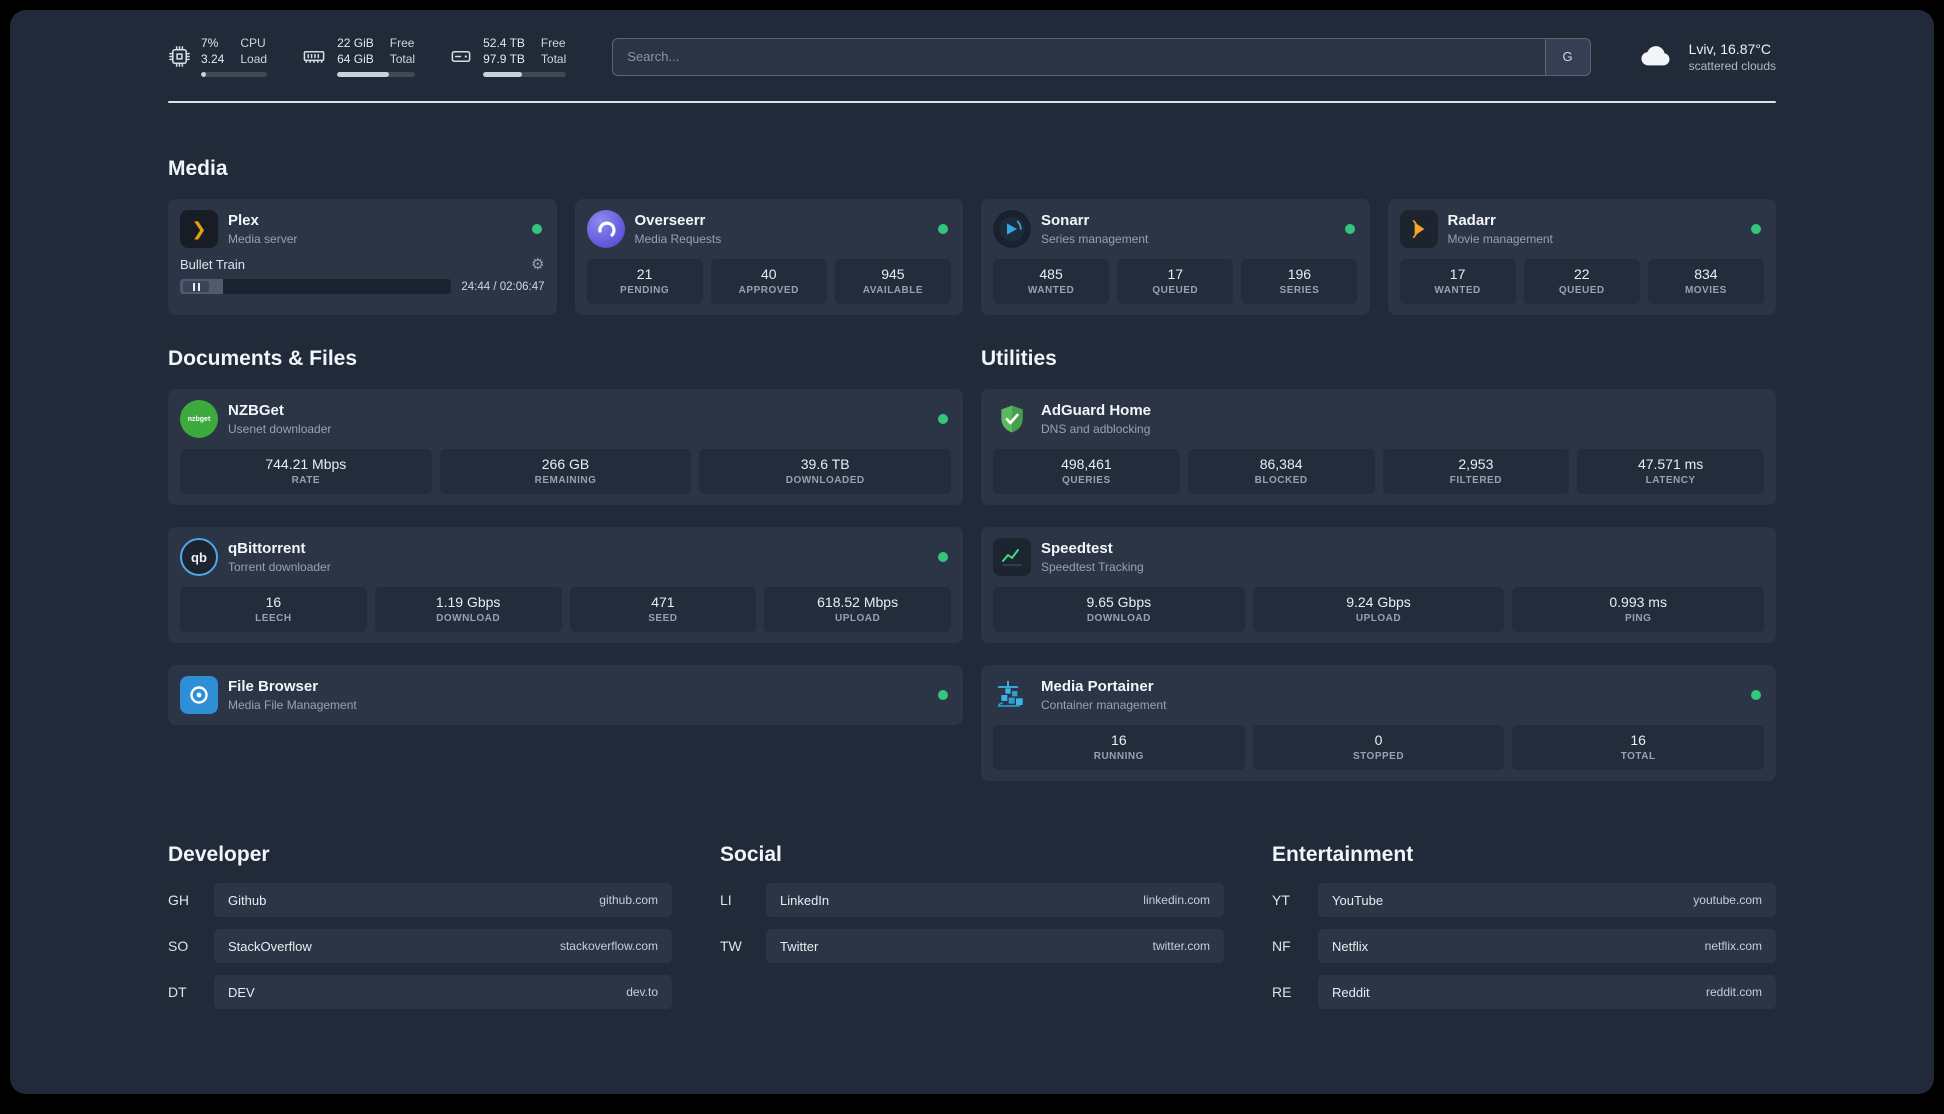  I want to click on memory-progress-bar, so click(376, 74).